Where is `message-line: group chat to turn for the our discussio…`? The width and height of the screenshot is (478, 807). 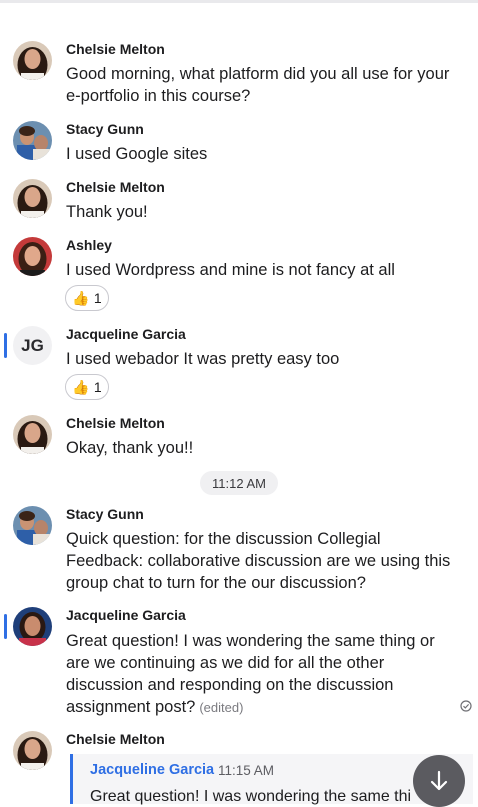 message-line: group chat to turn for the our discussio… is located at coordinates (216, 583).